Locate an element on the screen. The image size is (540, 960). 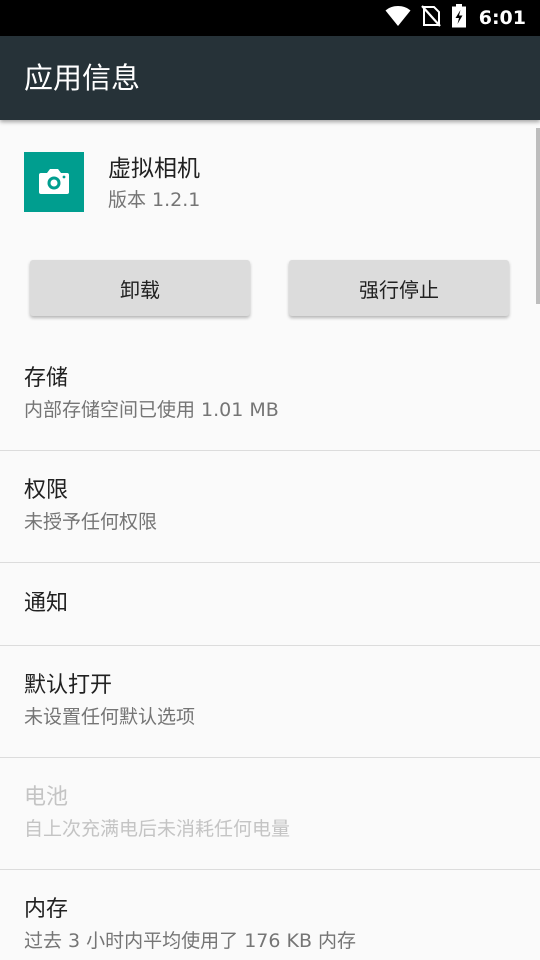
status-icons: 6:01 is located at coordinates (455, 18).